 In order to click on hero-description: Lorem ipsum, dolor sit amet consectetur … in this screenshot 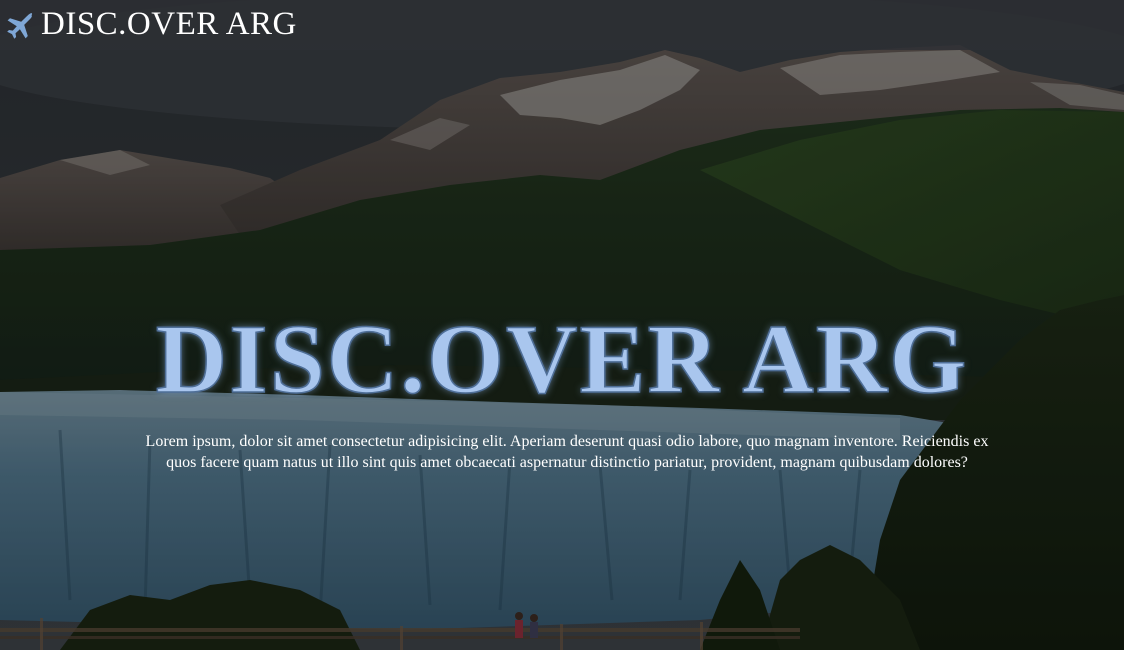, I will do `click(567, 452)`.